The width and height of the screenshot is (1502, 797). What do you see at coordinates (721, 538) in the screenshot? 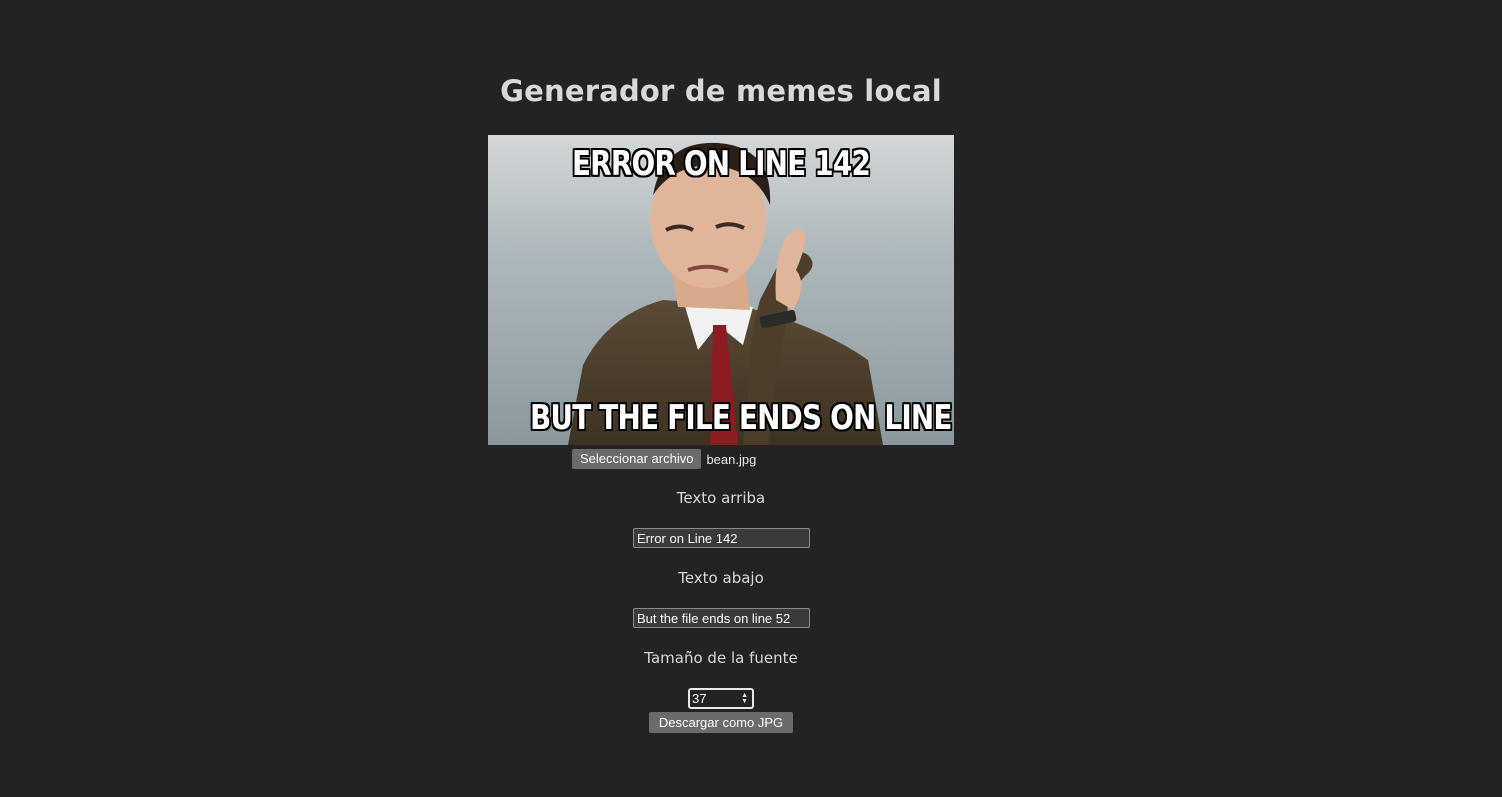
I see `top-text-input` at bounding box center [721, 538].